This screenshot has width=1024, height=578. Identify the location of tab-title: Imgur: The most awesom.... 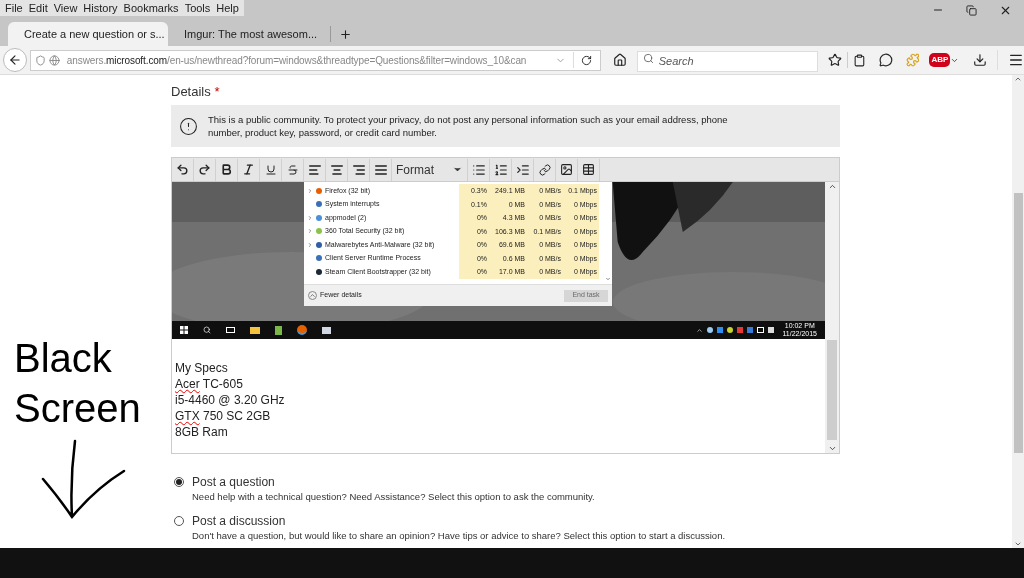
(251, 34).